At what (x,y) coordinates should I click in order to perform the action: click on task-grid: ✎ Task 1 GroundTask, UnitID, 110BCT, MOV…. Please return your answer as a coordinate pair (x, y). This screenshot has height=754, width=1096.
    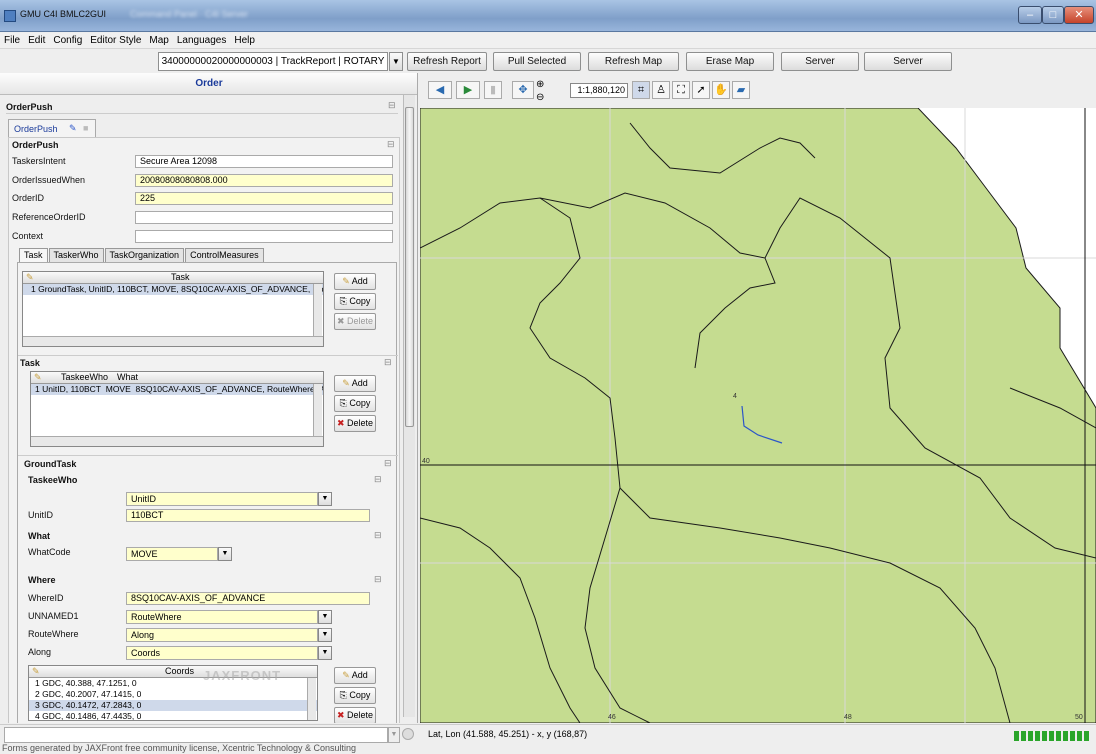
    Looking at the image, I should click on (173, 309).